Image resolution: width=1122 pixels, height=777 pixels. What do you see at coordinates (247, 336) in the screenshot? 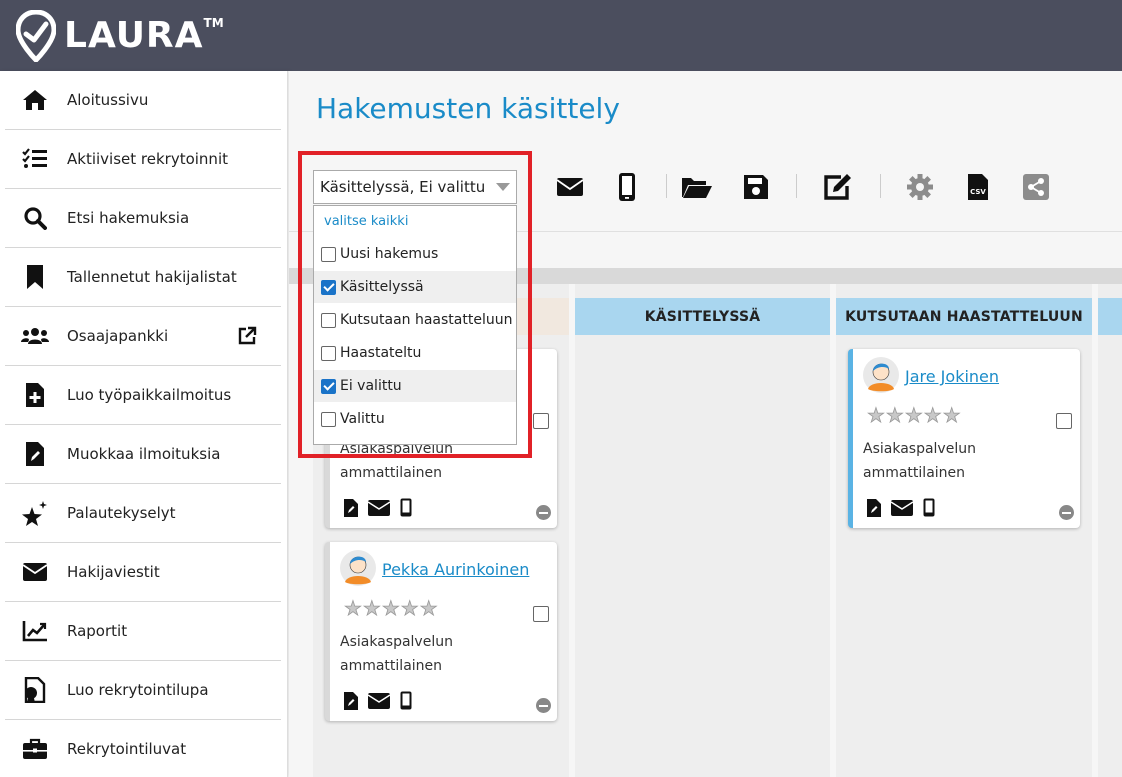
I see `external-link-icon` at bounding box center [247, 336].